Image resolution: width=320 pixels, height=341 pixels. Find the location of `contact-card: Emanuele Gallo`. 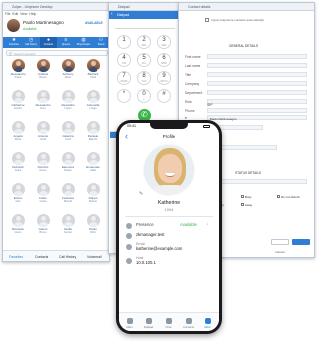

contact-card: Emanuele Gallo is located at coordinates (93, 162).